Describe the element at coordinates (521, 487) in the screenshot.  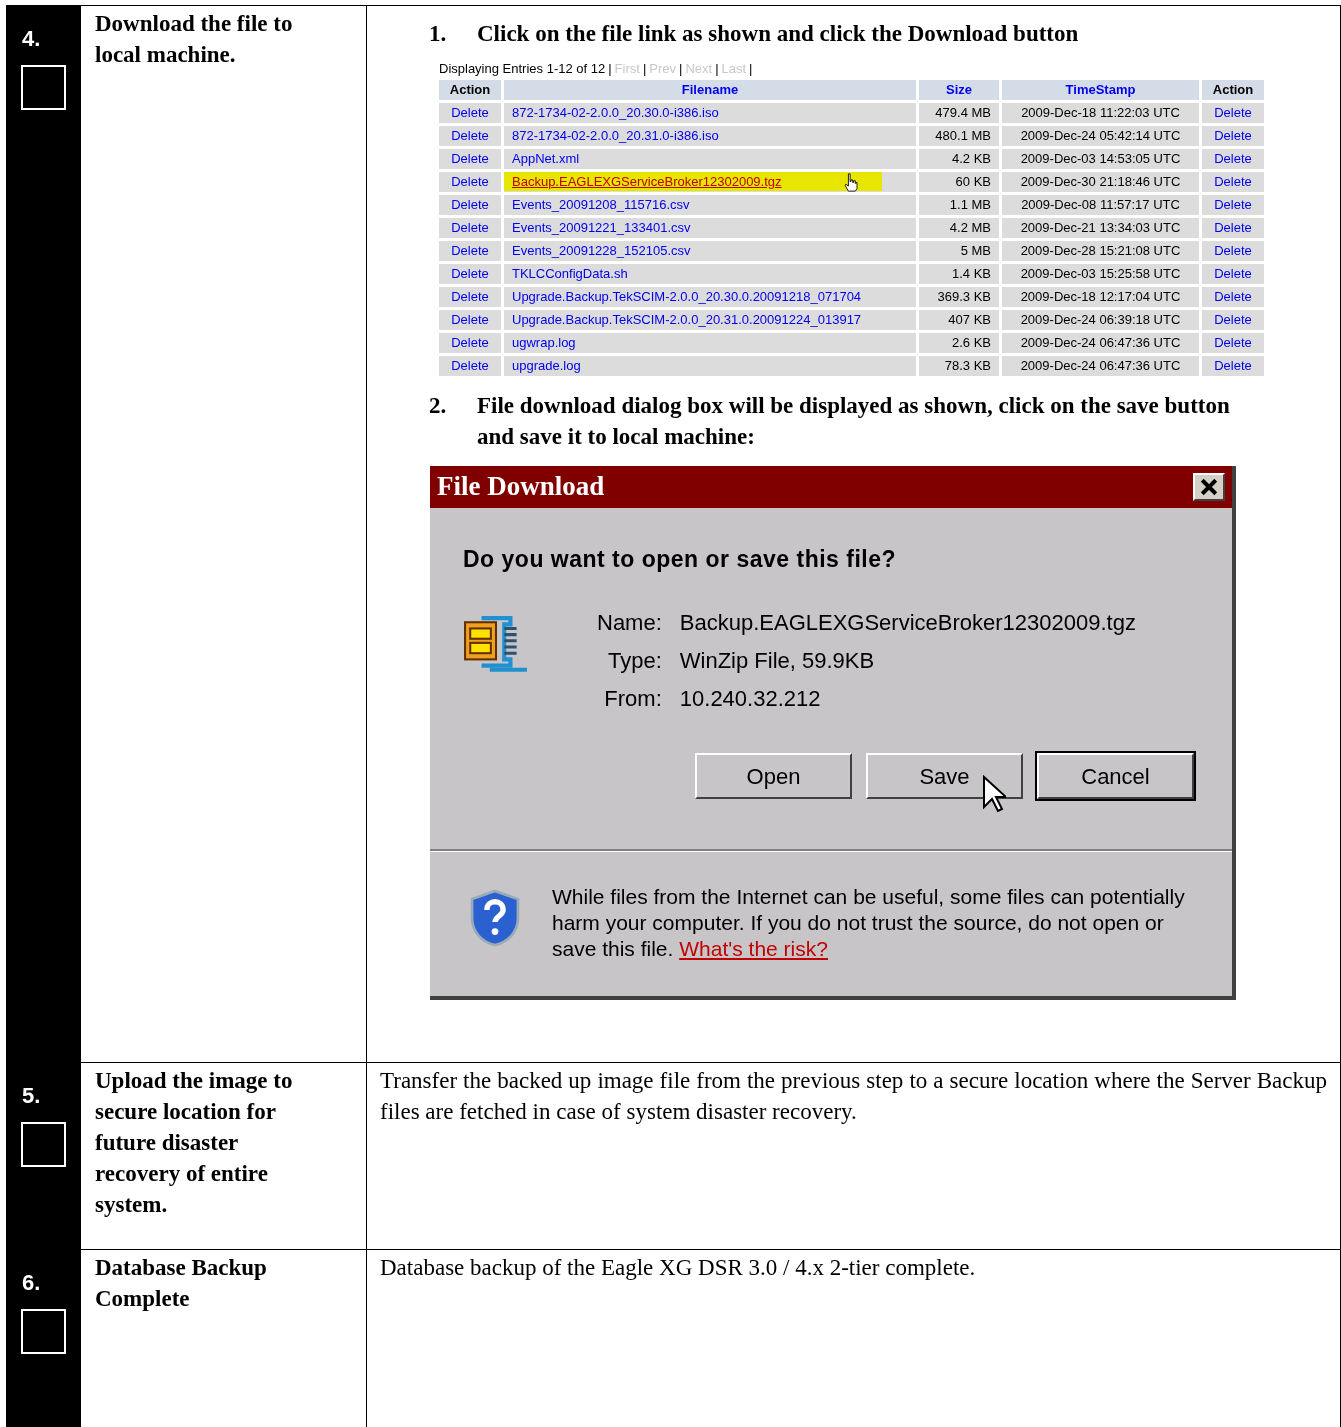
I see `window-title: File Download` at that location.